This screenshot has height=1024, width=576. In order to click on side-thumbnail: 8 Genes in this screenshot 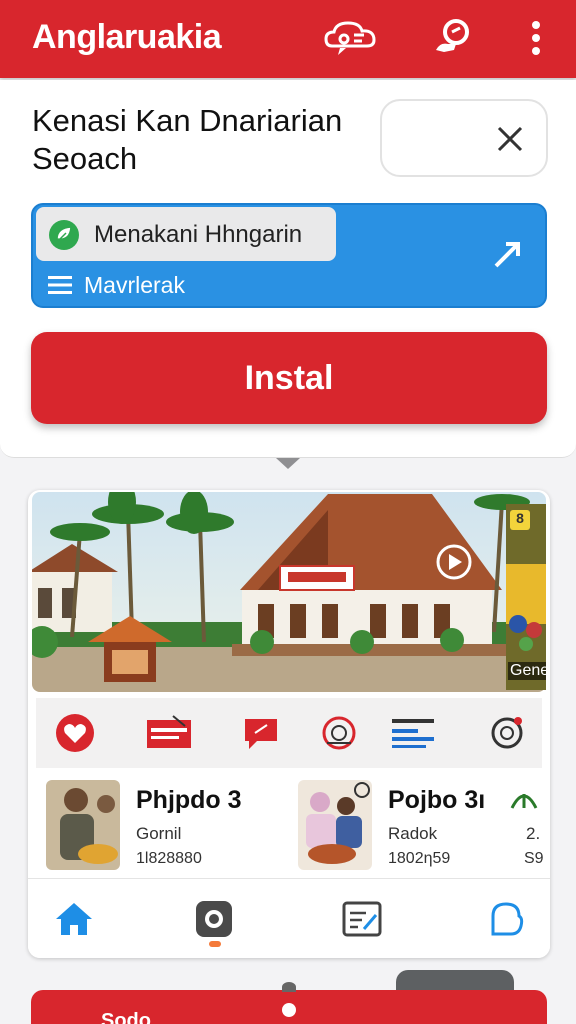, I will do `click(526, 597)`.